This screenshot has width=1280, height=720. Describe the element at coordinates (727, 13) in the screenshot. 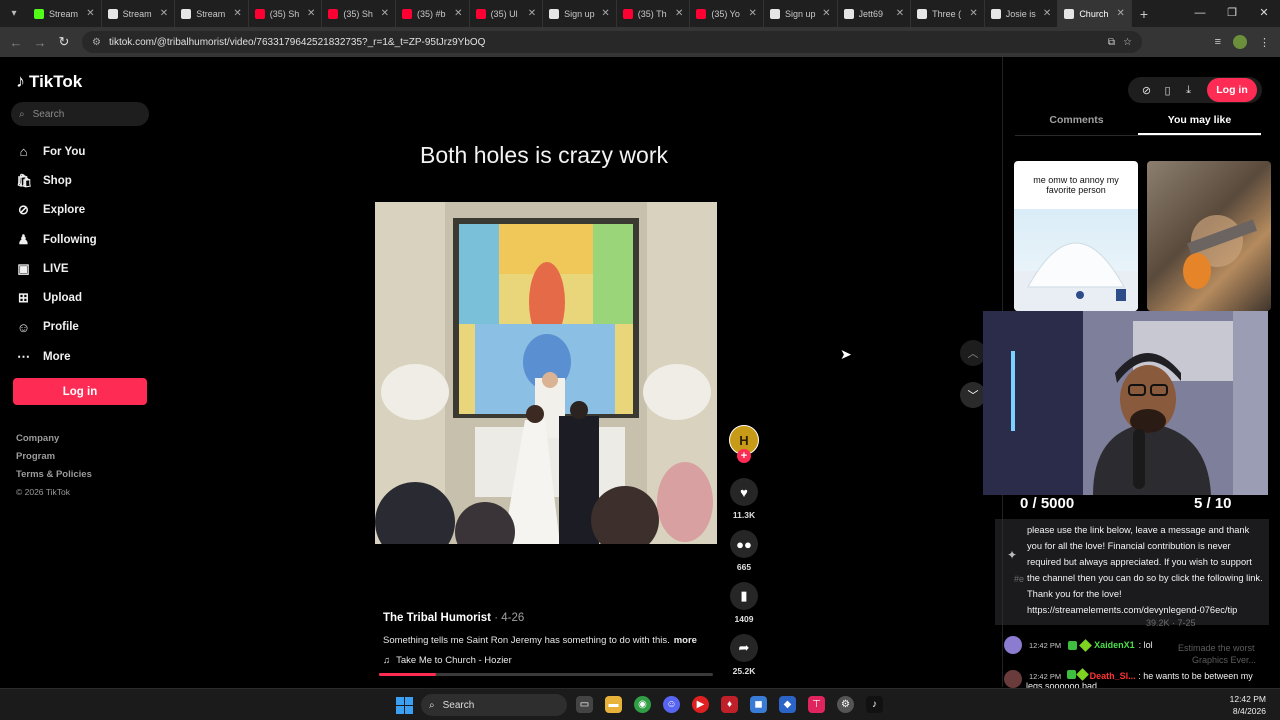

I see `browser-tab: (35) Yo ✕` at that location.